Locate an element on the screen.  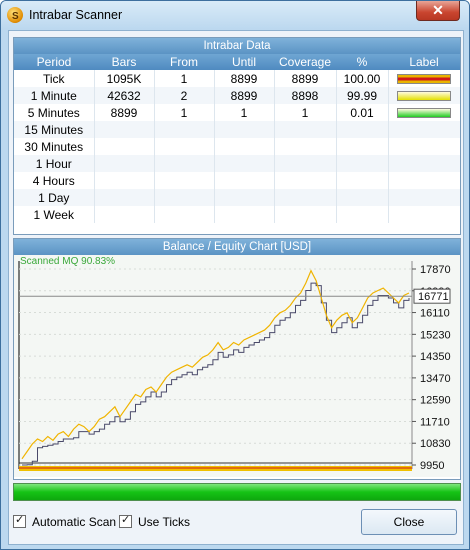
table-row: 1 Hour is located at coordinates (237, 163).